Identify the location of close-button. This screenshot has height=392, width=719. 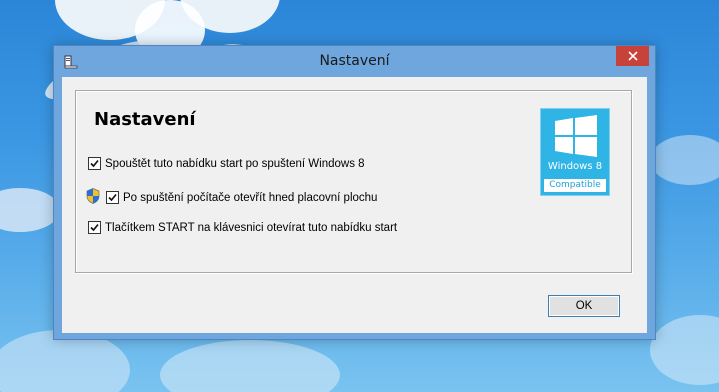
(632, 56).